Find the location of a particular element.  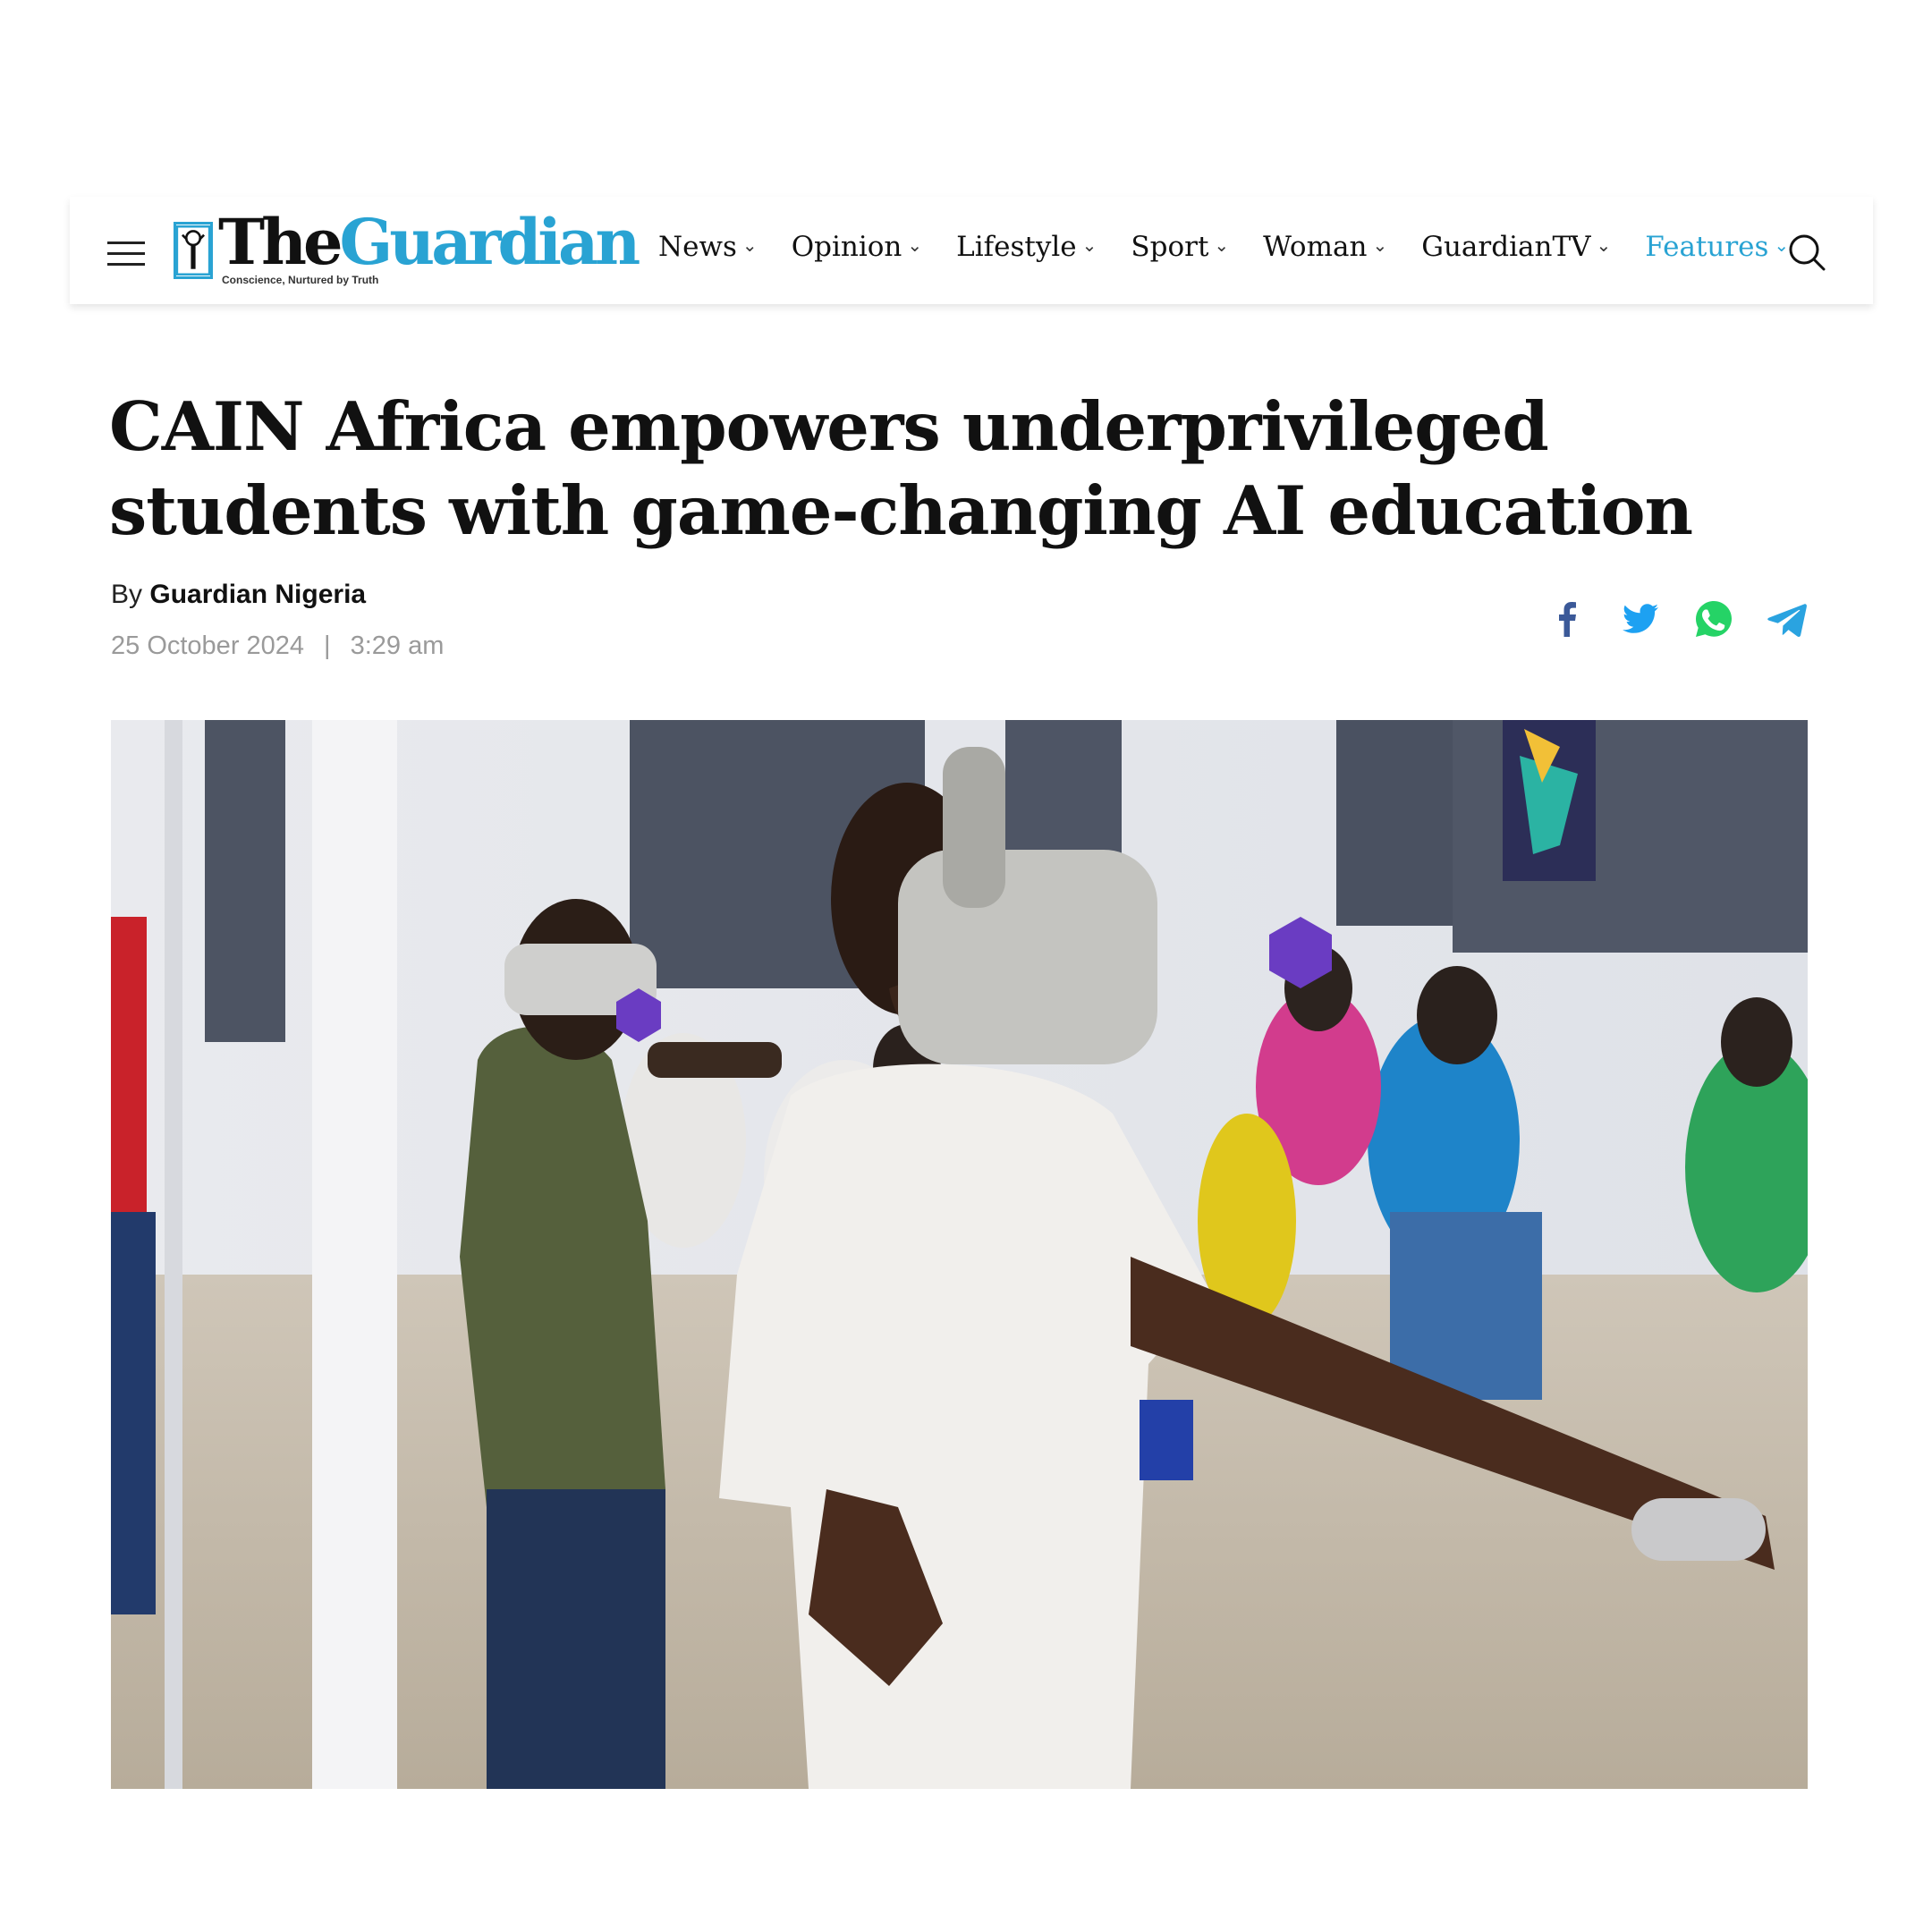

telegram-icon is located at coordinates (1787, 618).